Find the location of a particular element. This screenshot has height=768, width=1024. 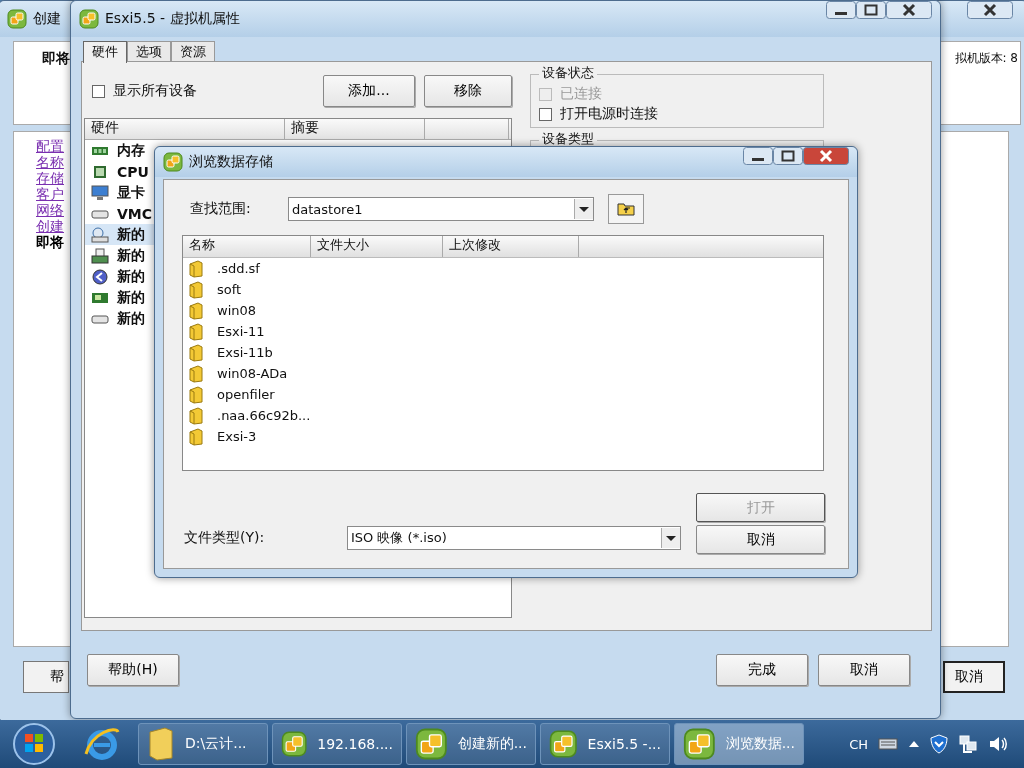

field-label: 文件类型(Y): is located at coordinates (225, 538).